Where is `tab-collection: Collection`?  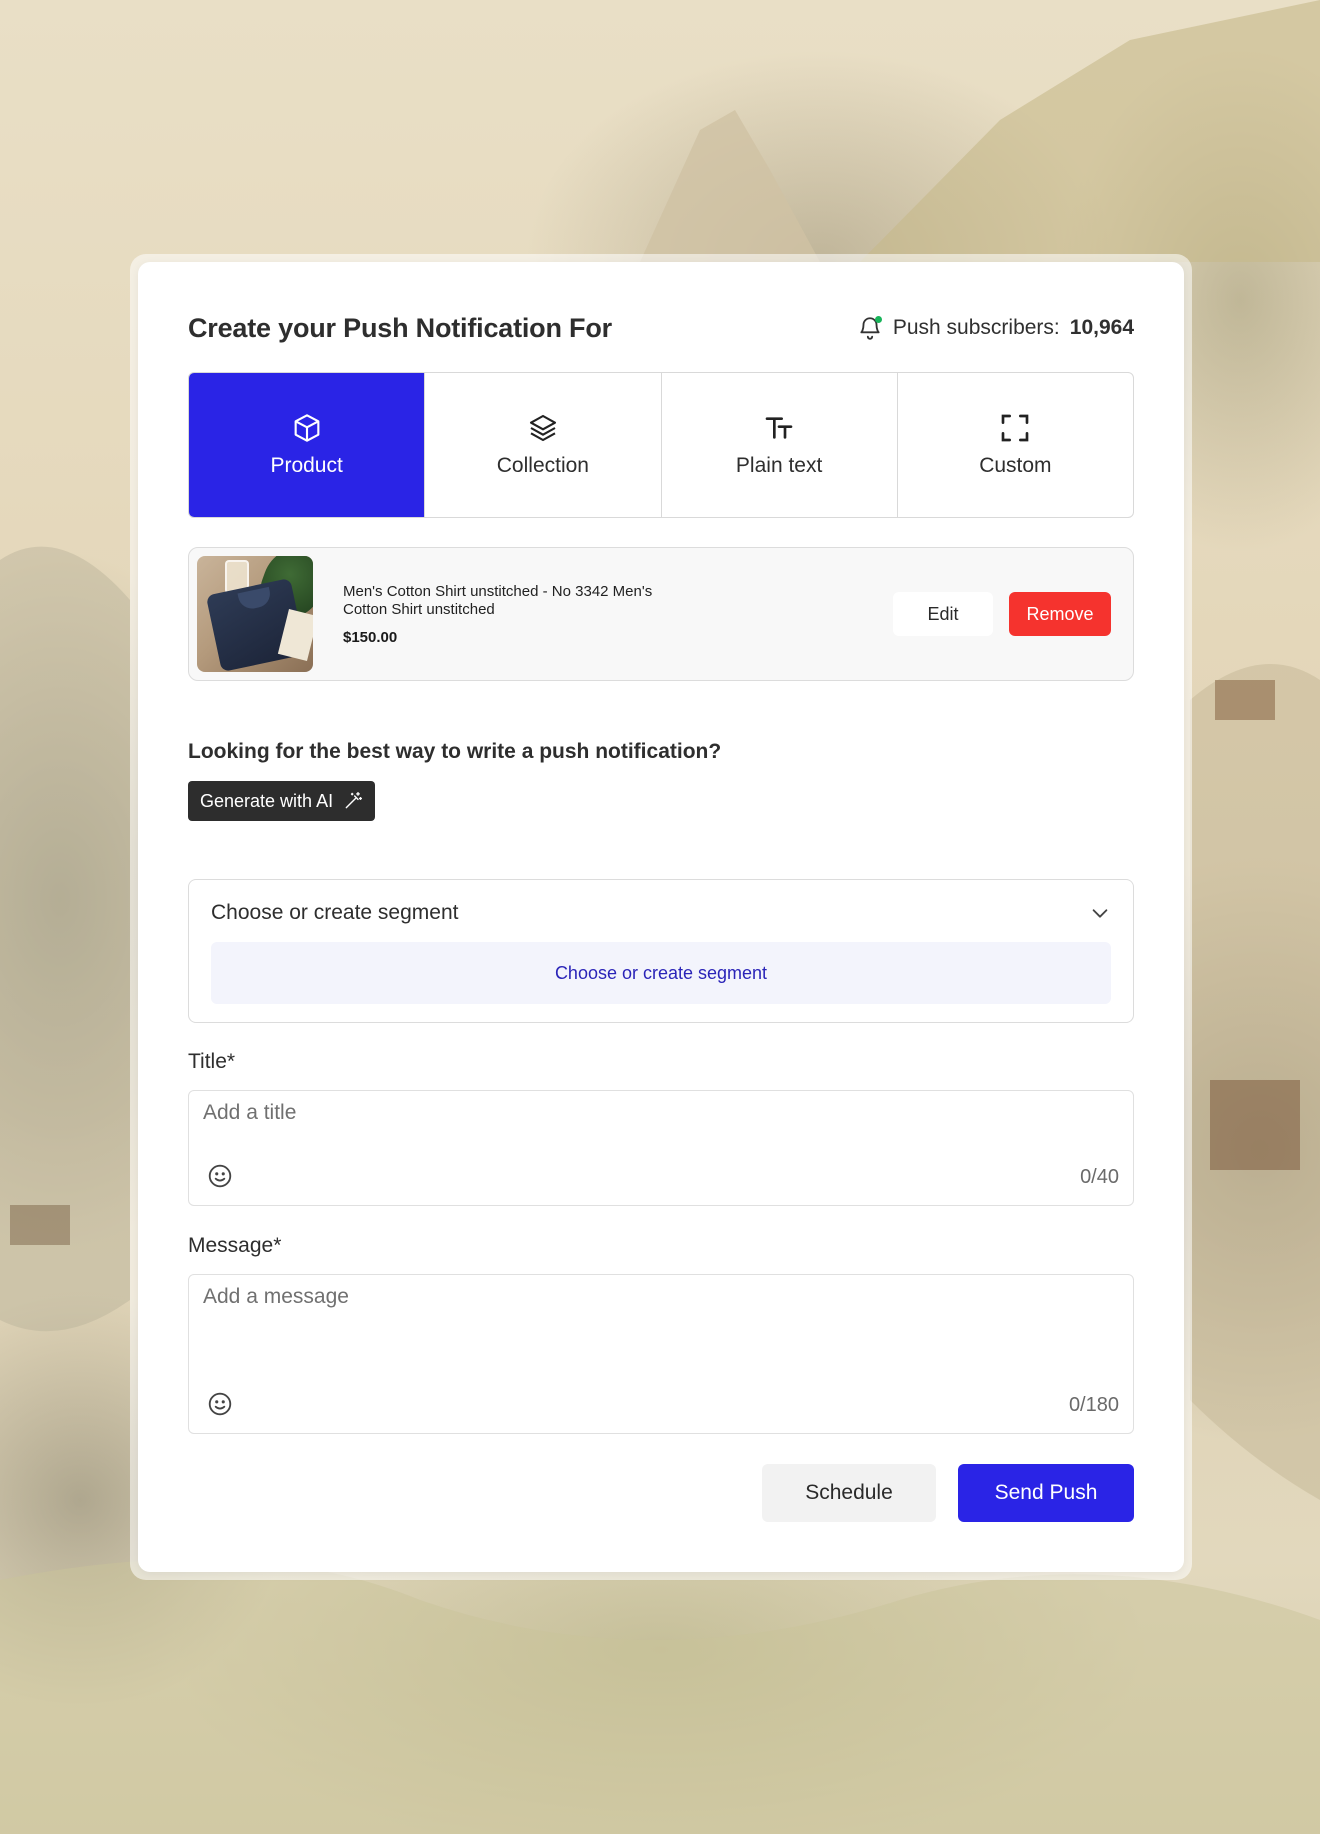 tab-collection: Collection is located at coordinates (543, 445).